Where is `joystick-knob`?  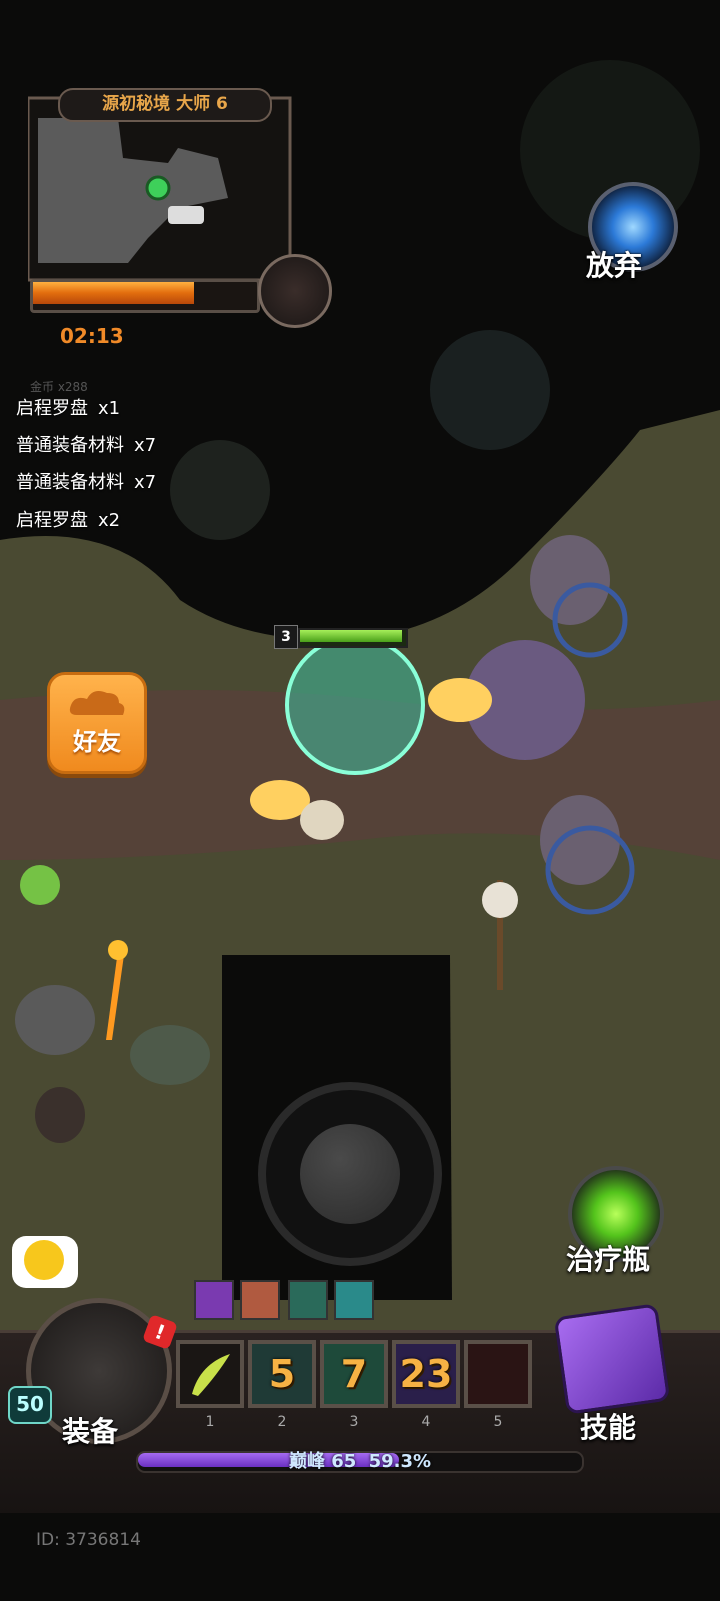
joystick-knob is located at coordinates (350, 1174).